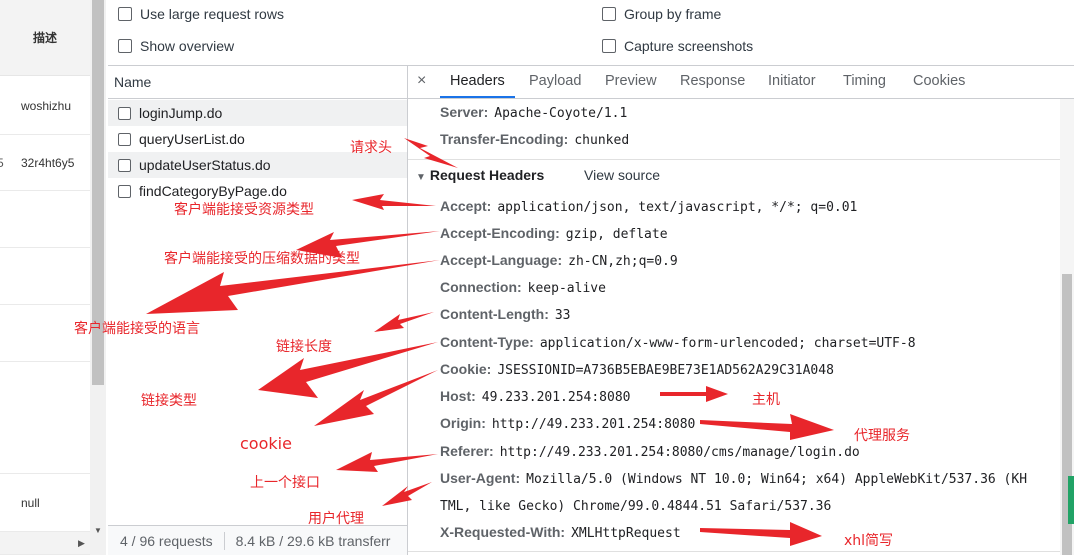  Describe the element at coordinates (523, 287) in the screenshot. I see `header-row: Connection: keep-alive` at that location.